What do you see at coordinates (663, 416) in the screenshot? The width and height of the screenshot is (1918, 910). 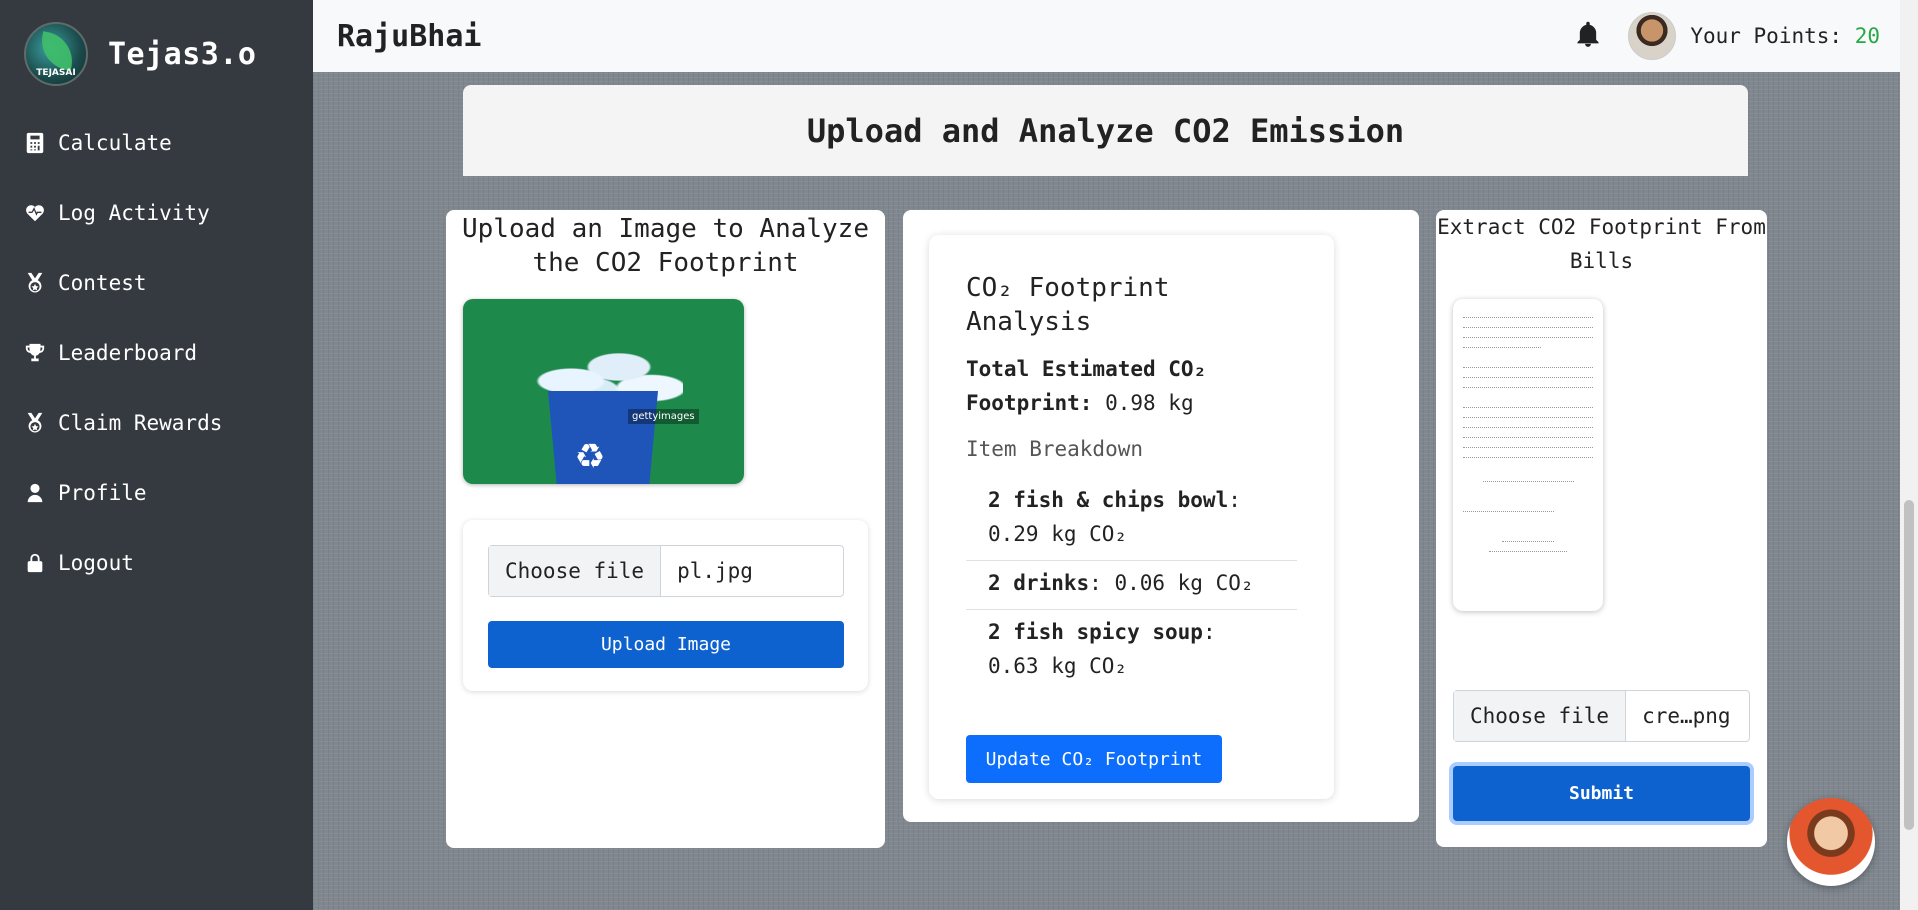 I see `image-watermark: gettyimages` at bounding box center [663, 416].